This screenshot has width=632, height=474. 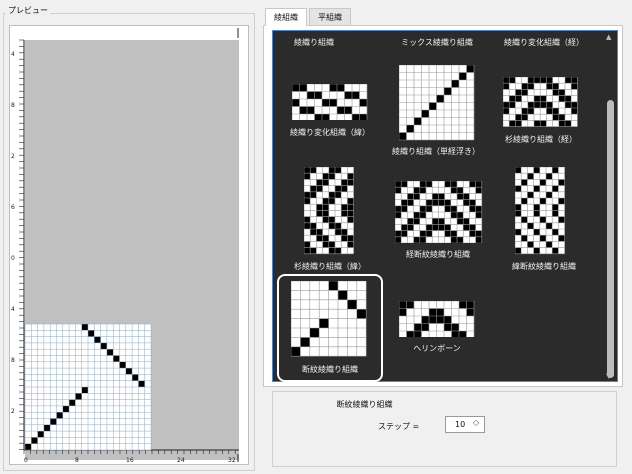 I want to click on pattern-label: 綾織り変化組織（緯）, so click(x=330, y=132).